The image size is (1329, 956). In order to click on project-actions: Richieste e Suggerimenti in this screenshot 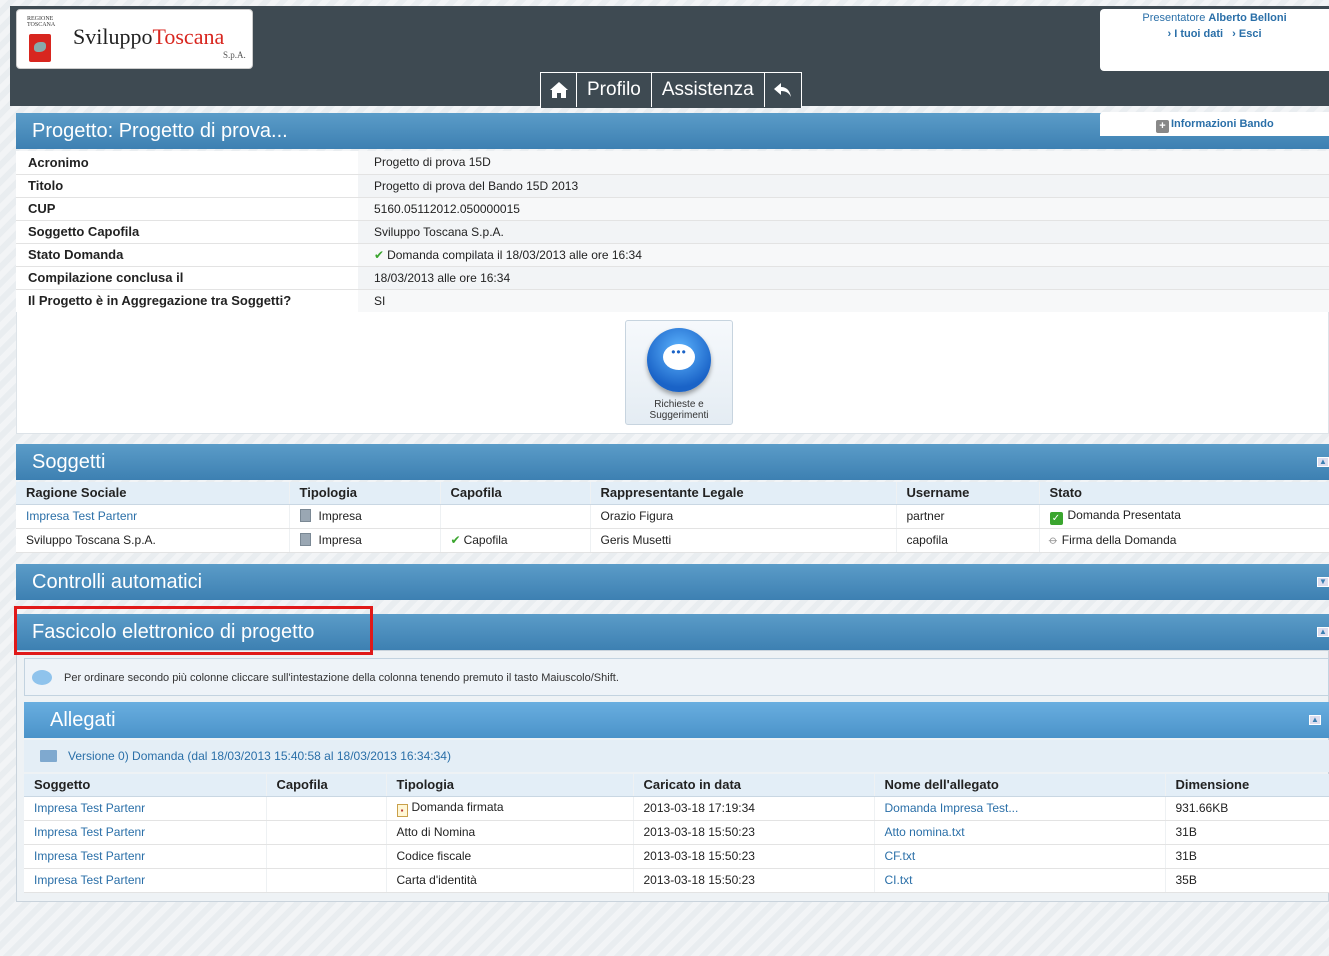, I will do `click(672, 373)`.